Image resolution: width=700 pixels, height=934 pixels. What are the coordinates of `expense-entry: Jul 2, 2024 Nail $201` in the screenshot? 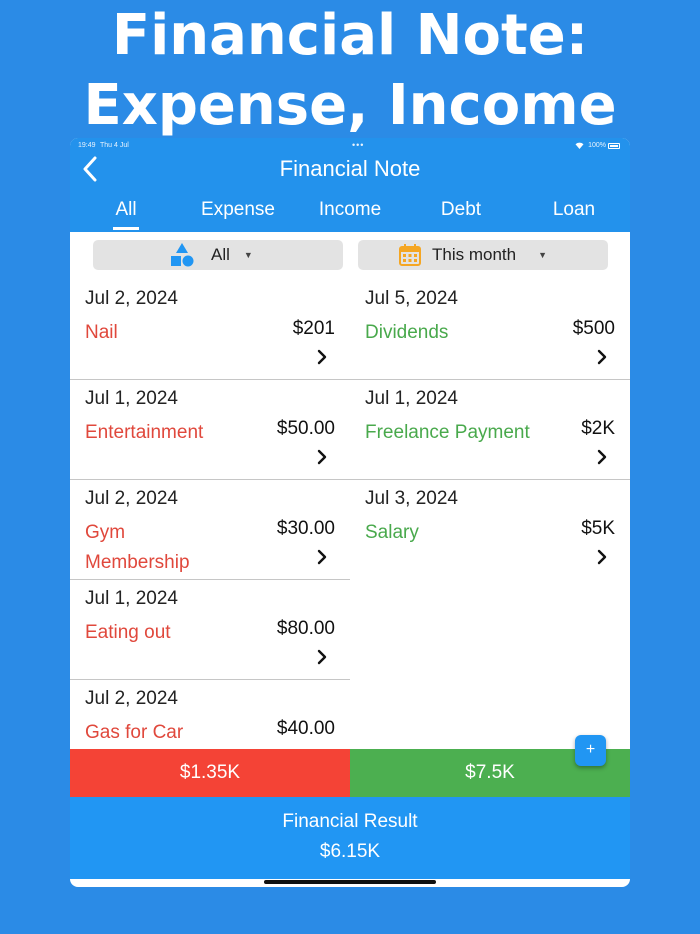 It's located at (210, 330).